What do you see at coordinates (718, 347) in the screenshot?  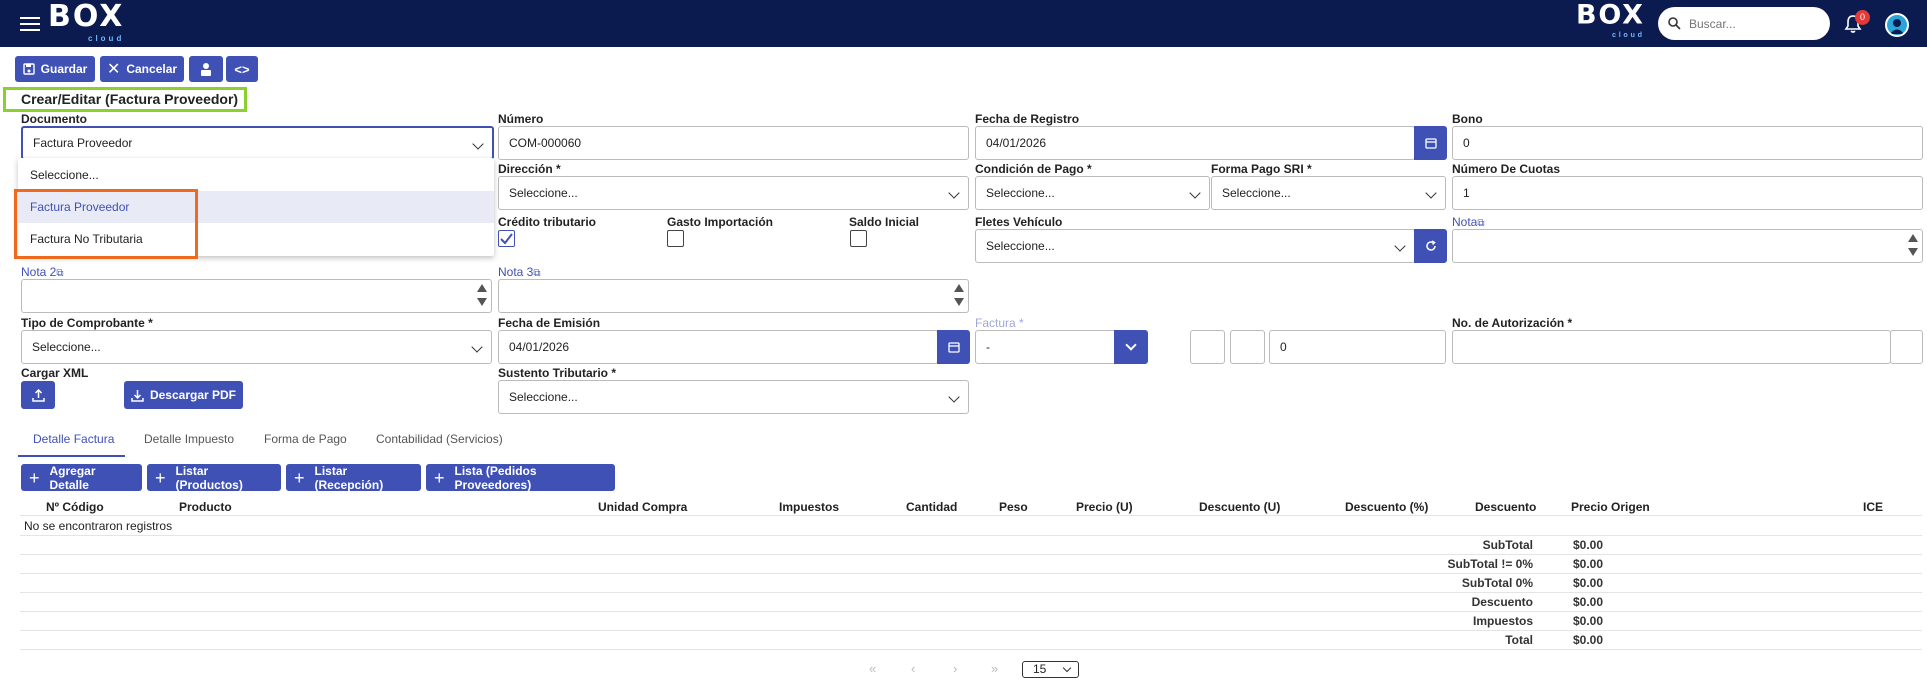 I see `fecha-emision-field: 04/01/2026` at bounding box center [718, 347].